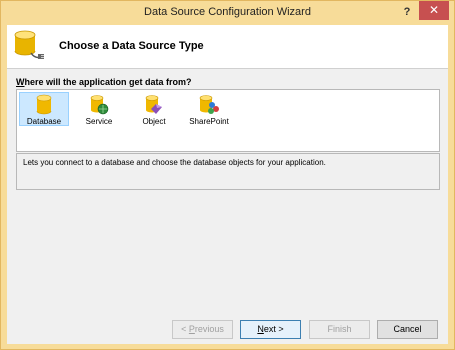  I want to click on source-label: Object, so click(154, 121).